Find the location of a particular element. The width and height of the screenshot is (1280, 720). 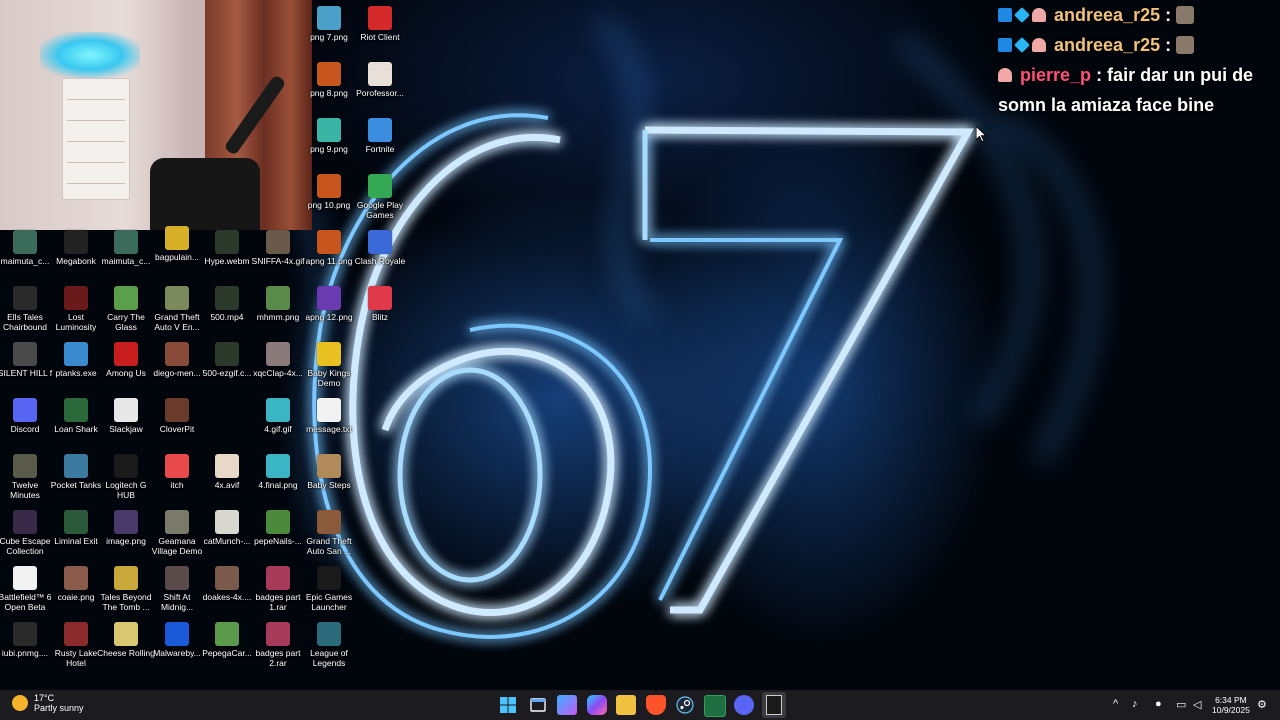

video-icon is located at coordinates (227, 354).